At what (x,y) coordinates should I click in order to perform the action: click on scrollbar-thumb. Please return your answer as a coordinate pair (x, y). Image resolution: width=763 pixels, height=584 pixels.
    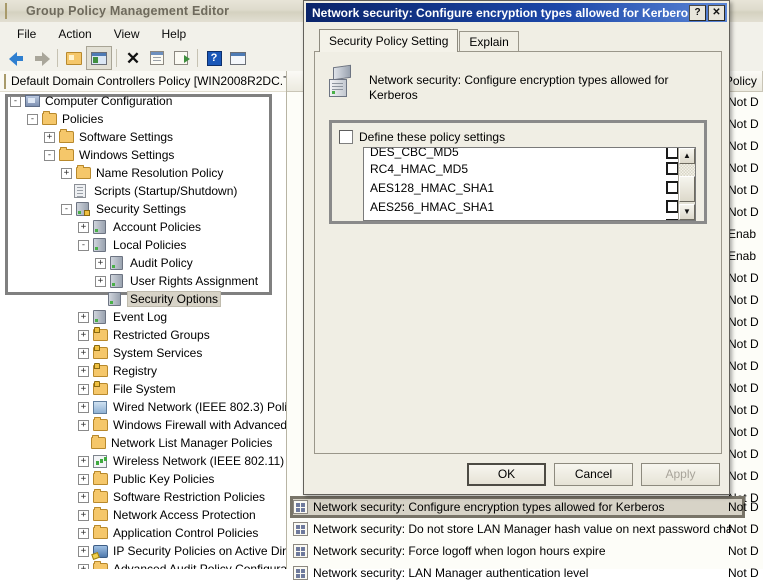
    Looking at the image, I should click on (687, 189).